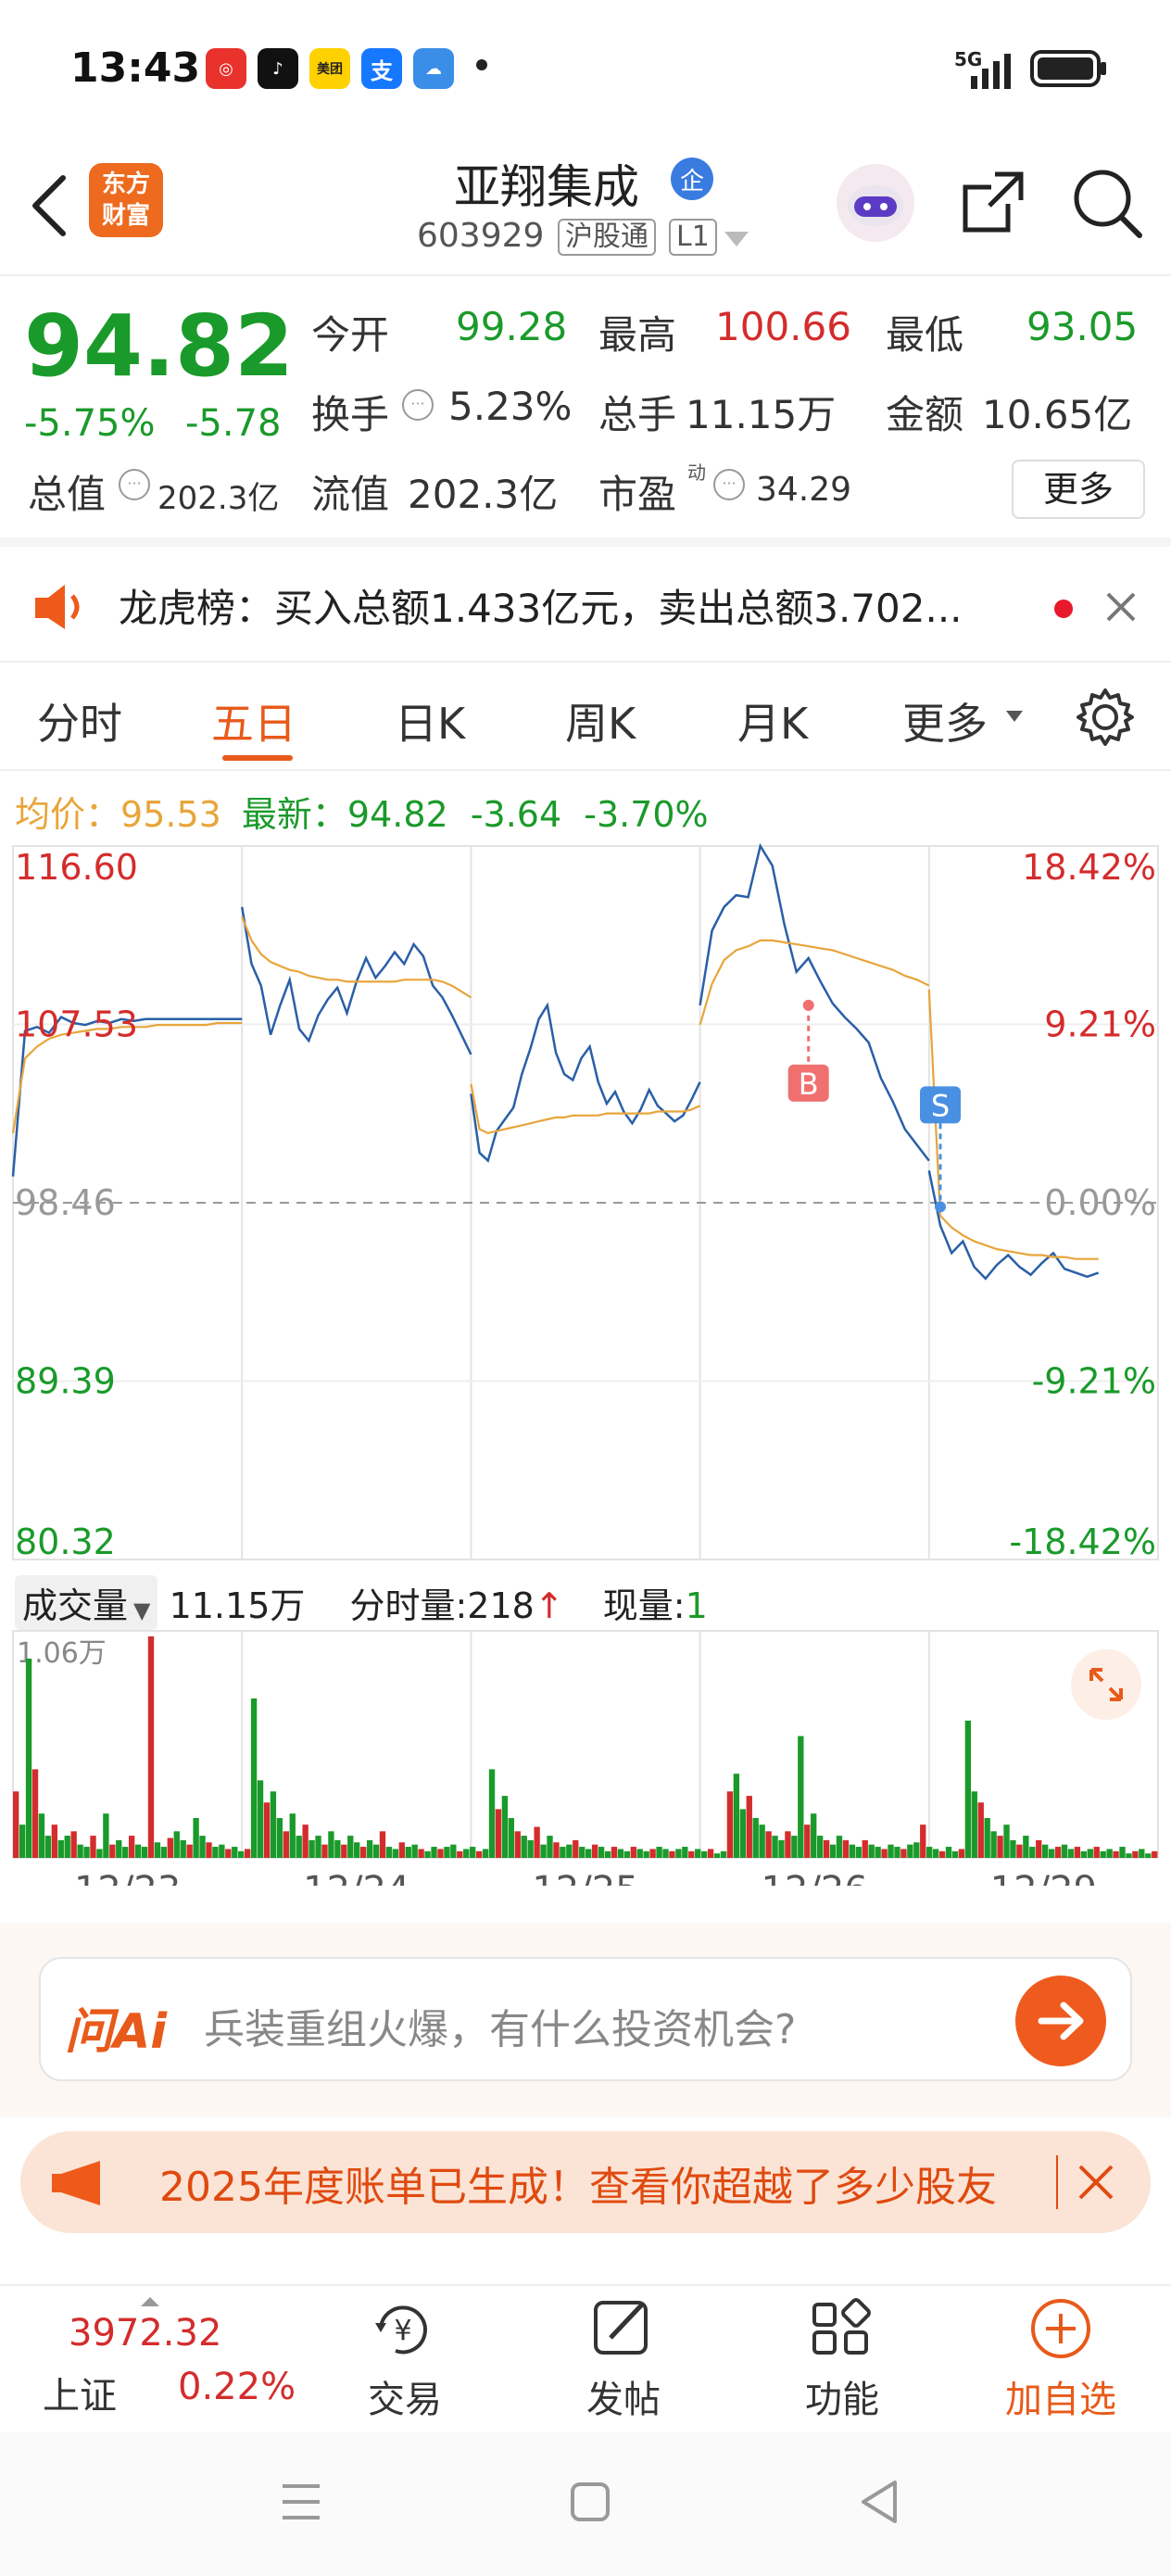  What do you see at coordinates (624, 2359) in the screenshot?
I see `nav-post: 发帖` at bounding box center [624, 2359].